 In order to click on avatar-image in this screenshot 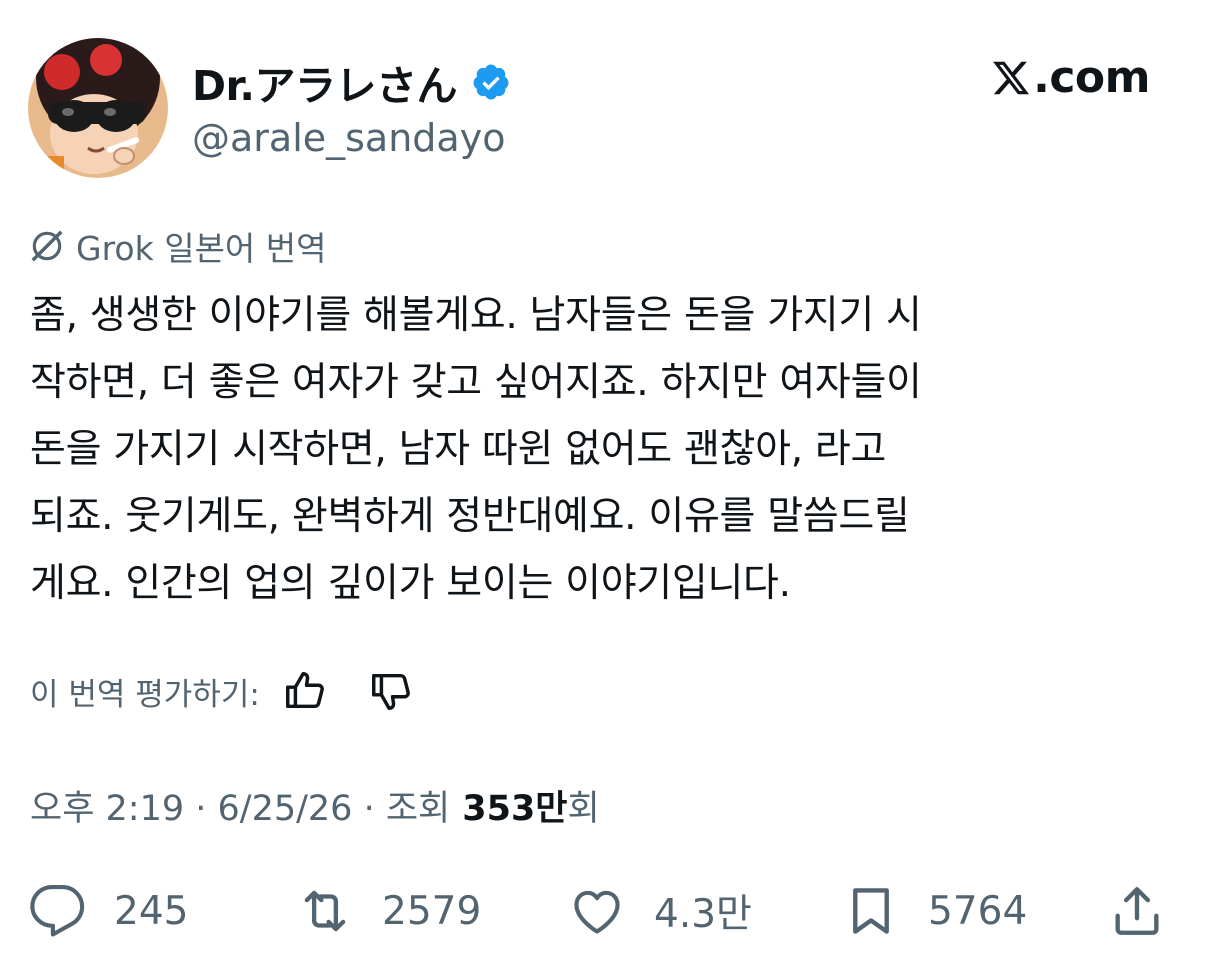, I will do `click(98, 108)`.